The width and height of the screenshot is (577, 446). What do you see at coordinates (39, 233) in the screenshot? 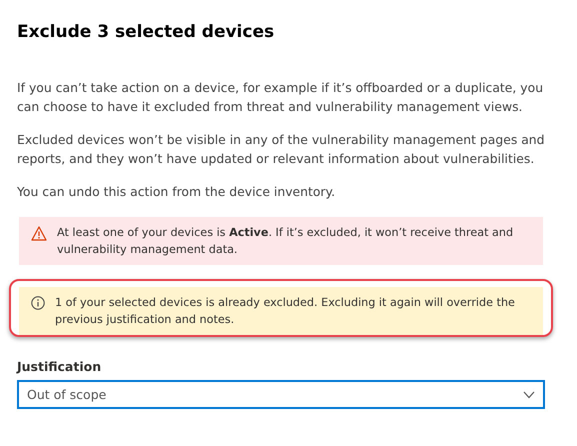
I see `warning-icon` at bounding box center [39, 233].